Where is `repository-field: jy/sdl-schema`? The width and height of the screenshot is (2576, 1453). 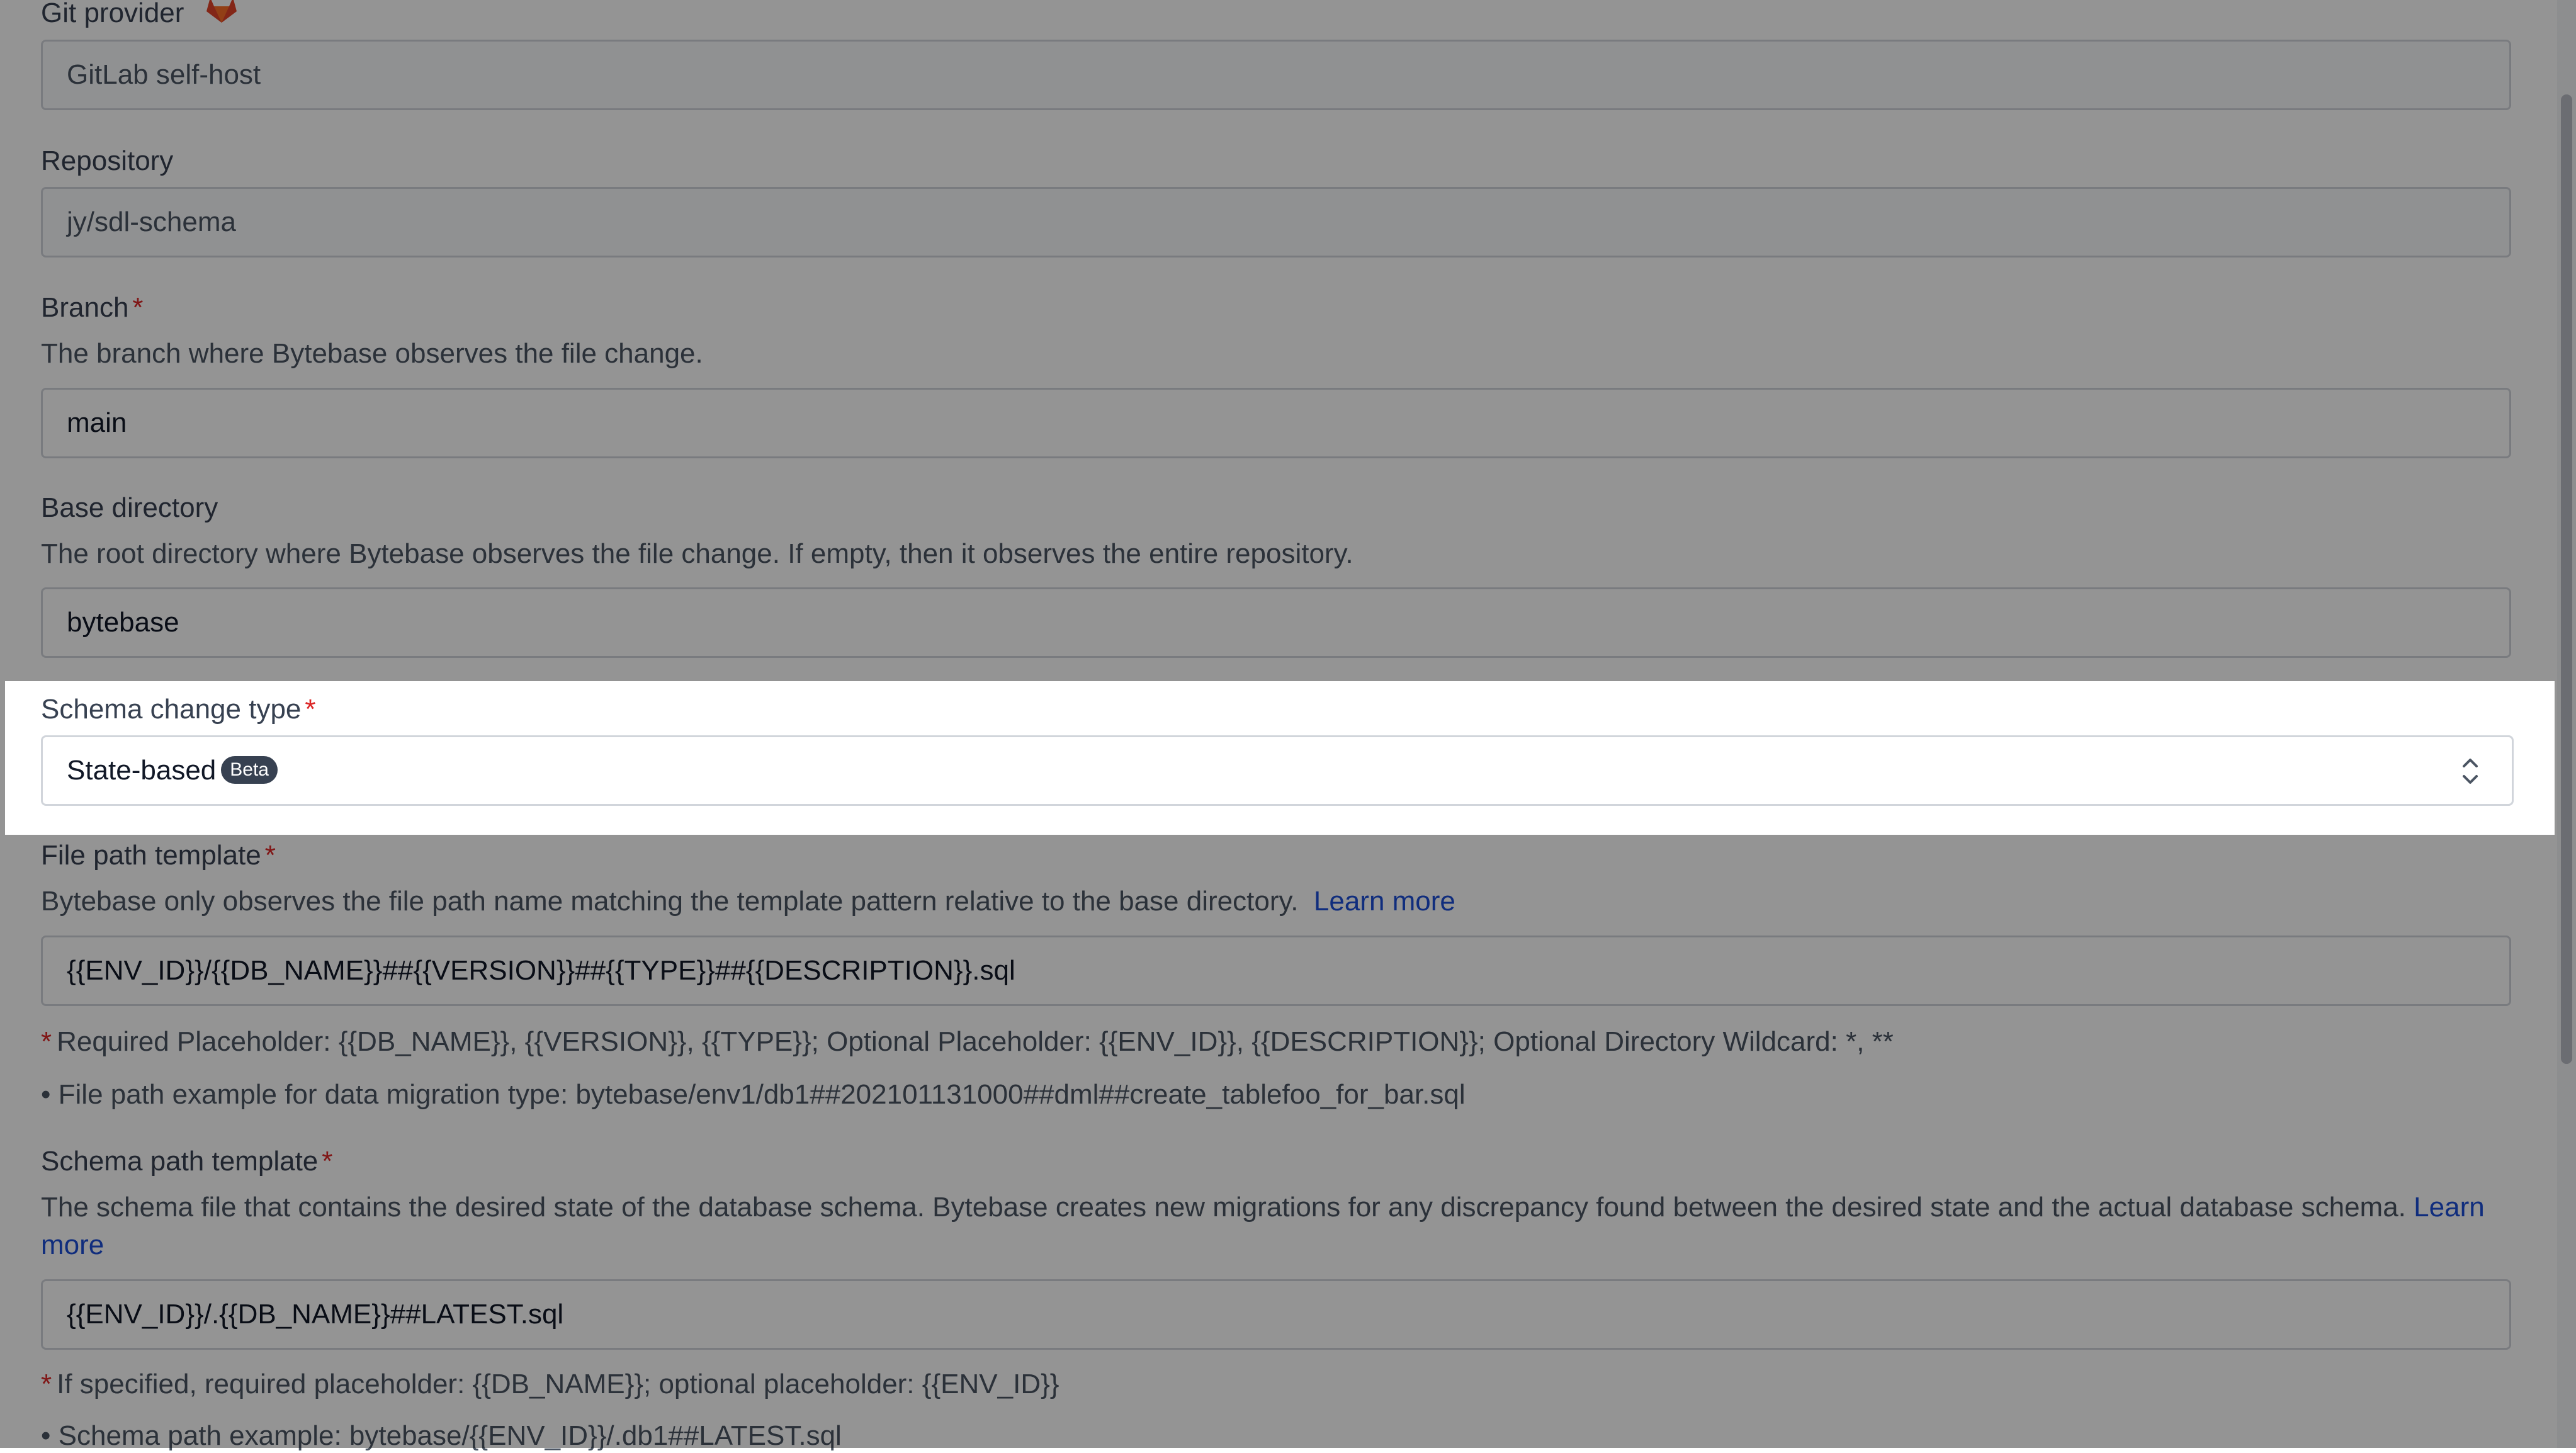
repository-field: jy/sdl-schema is located at coordinates (1276, 222).